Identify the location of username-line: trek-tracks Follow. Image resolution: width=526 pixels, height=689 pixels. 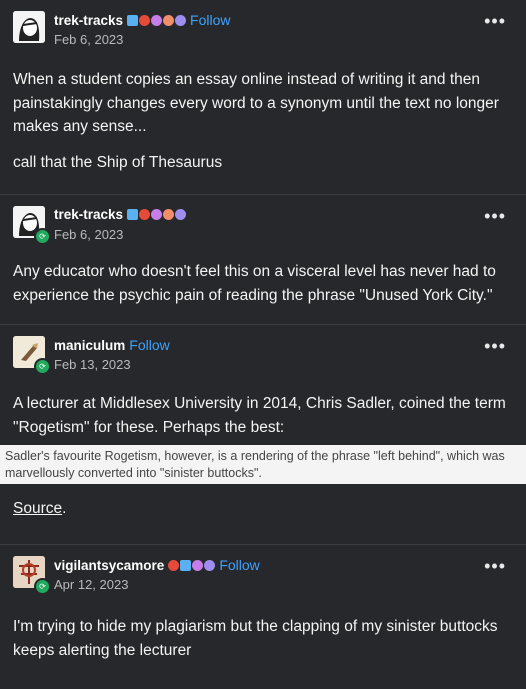
(142, 20).